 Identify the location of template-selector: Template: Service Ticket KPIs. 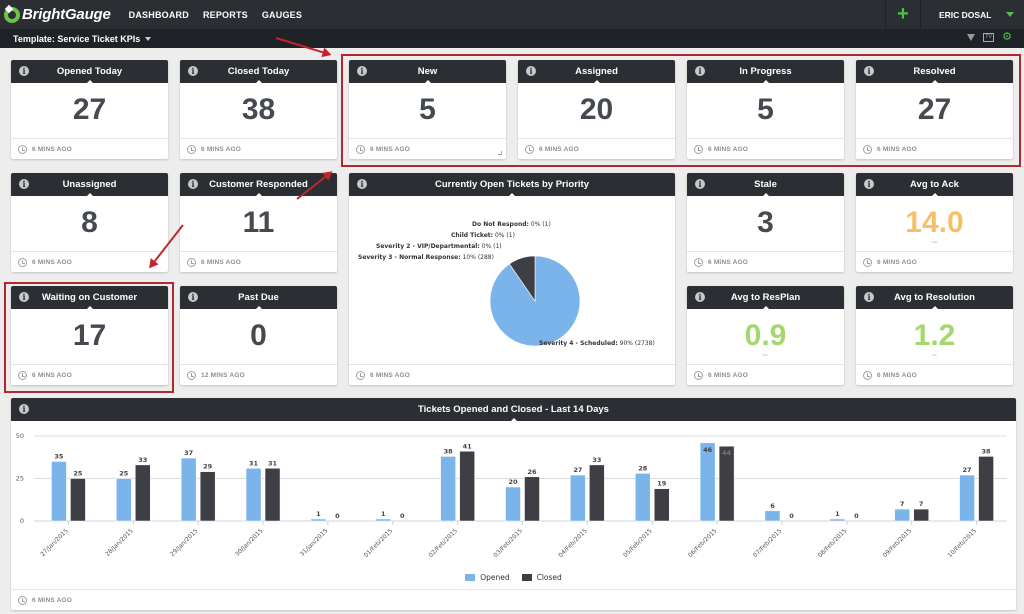
(76, 39).